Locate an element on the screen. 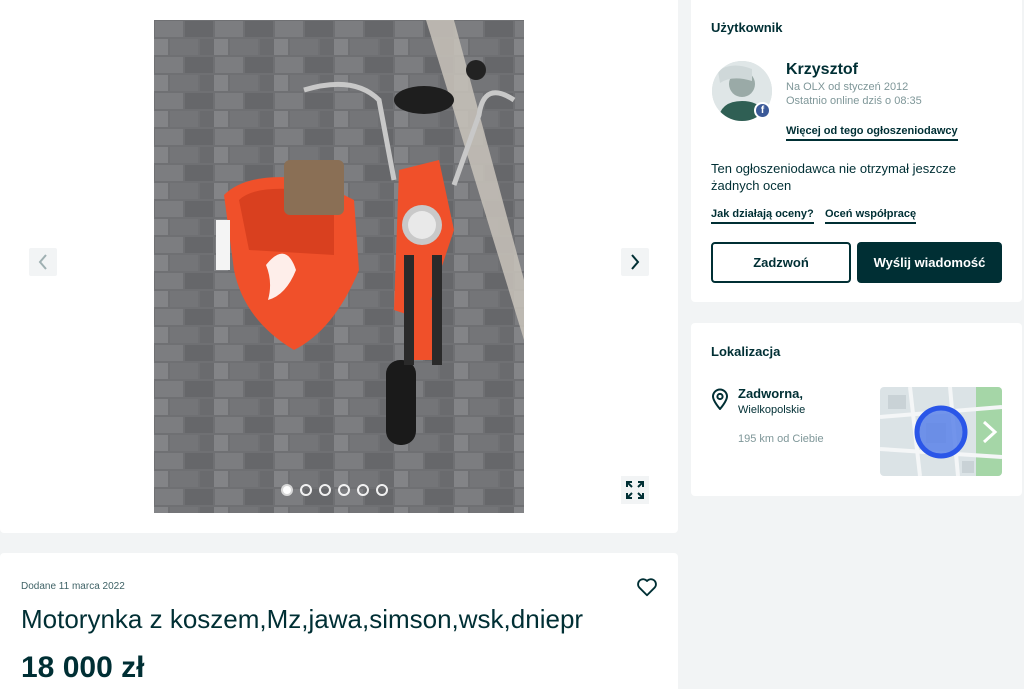 The width and height of the screenshot is (1024, 689). heart-icon is located at coordinates (647, 587).